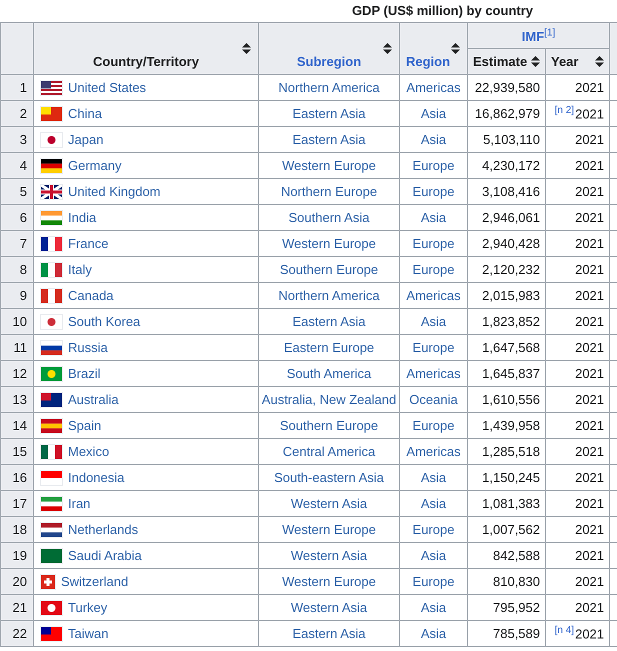 The image size is (617, 651). What do you see at coordinates (507, 477) in the screenshot?
I see `estimate-cell: 1,150,245` at bounding box center [507, 477].